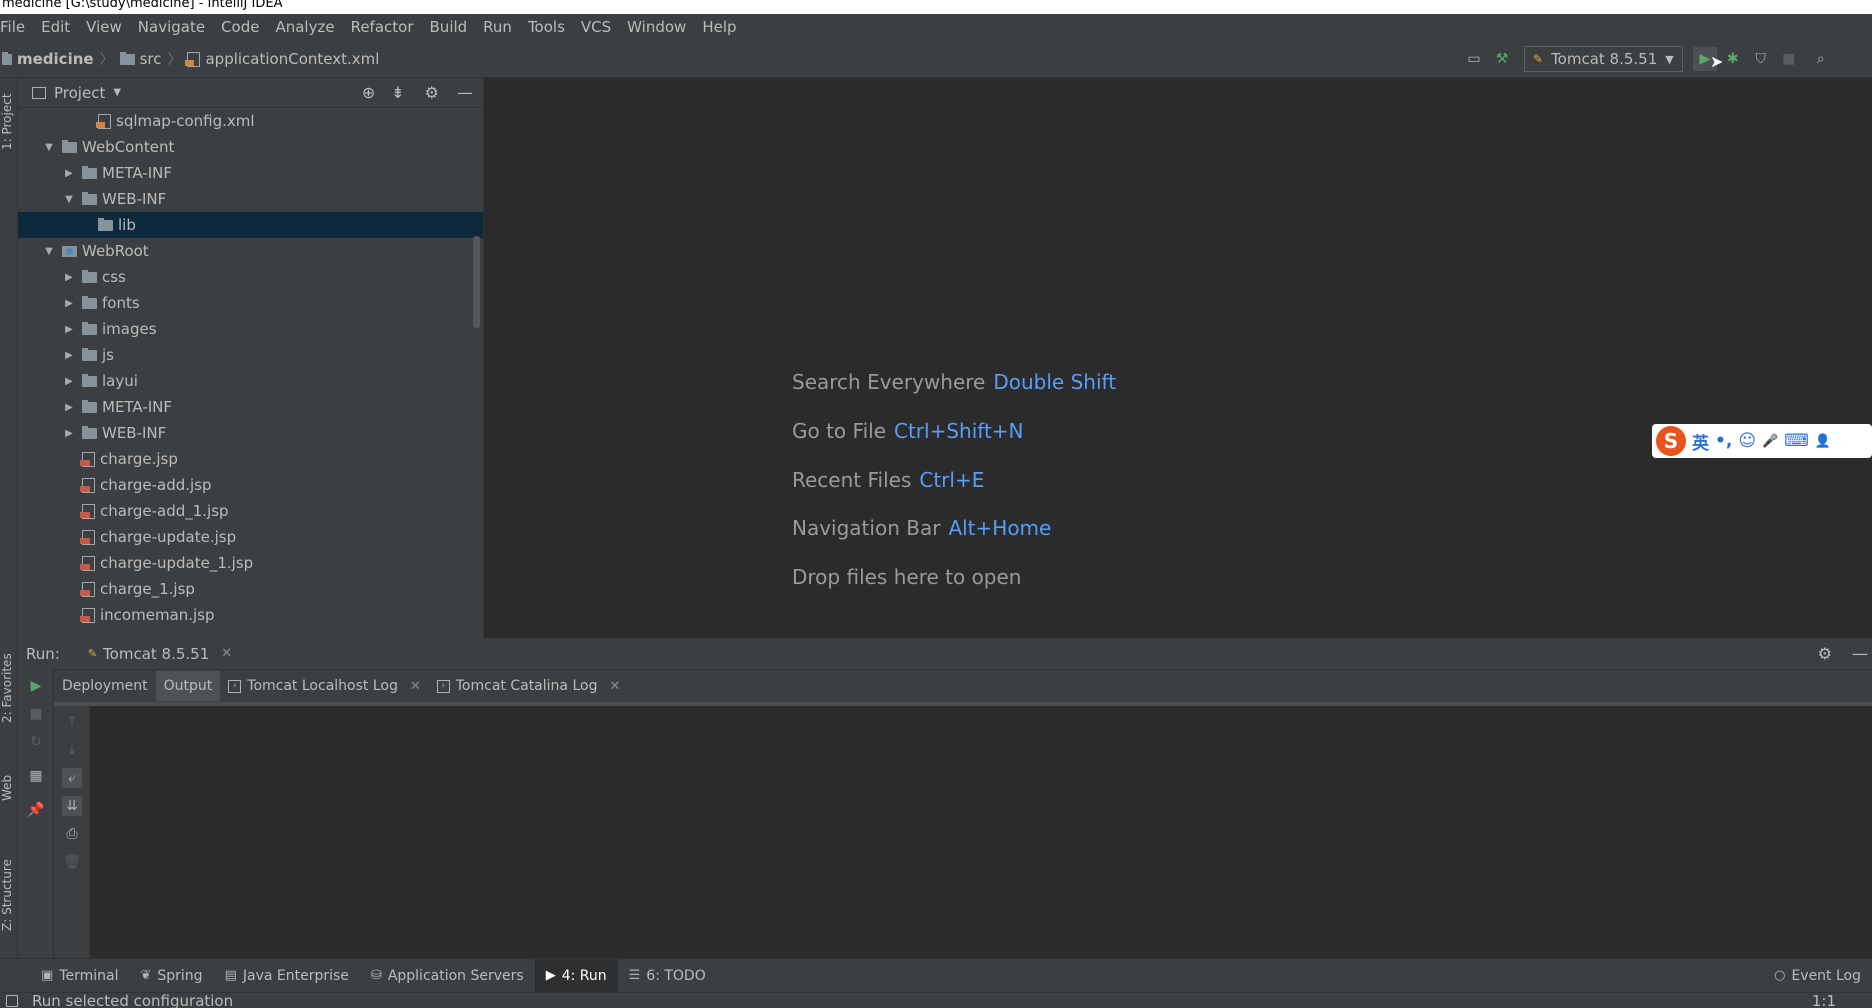 The height and width of the screenshot is (1008, 1872). Describe the element at coordinates (250, 355) in the screenshot. I see `tree-item: ▶ js` at that location.